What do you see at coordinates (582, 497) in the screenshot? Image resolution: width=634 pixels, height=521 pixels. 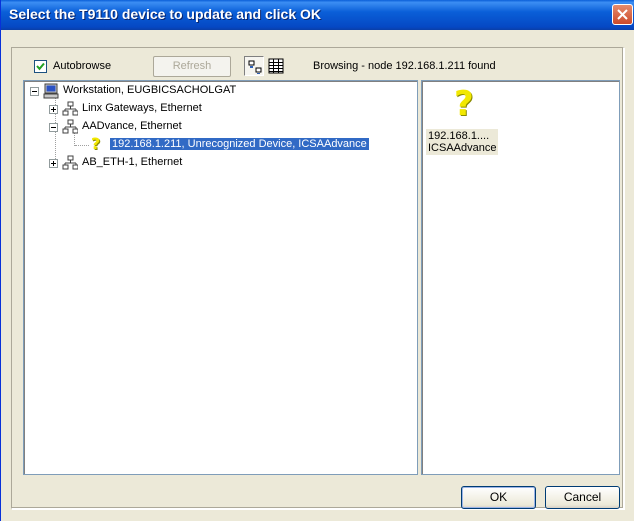 I see `cancel-button: Cancel` at bounding box center [582, 497].